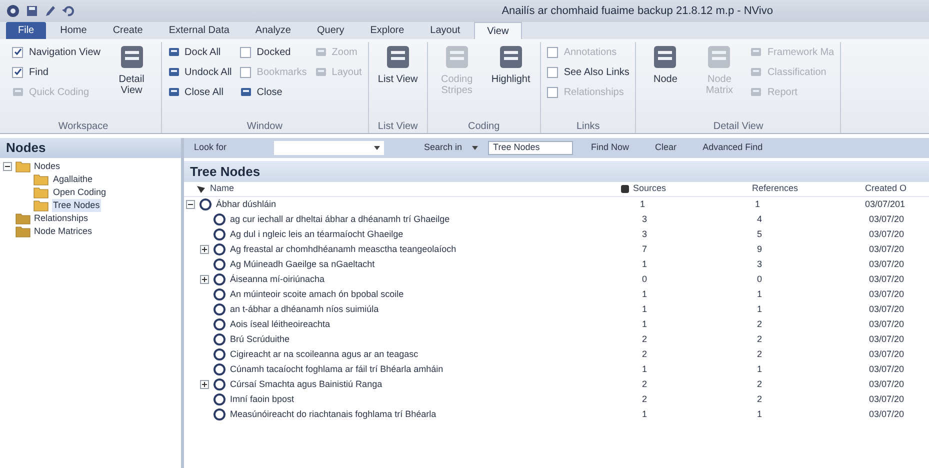  What do you see at coordinates (329, 148) in the screenshot?
I see `look-for-field` at bounding box center [329, 148].